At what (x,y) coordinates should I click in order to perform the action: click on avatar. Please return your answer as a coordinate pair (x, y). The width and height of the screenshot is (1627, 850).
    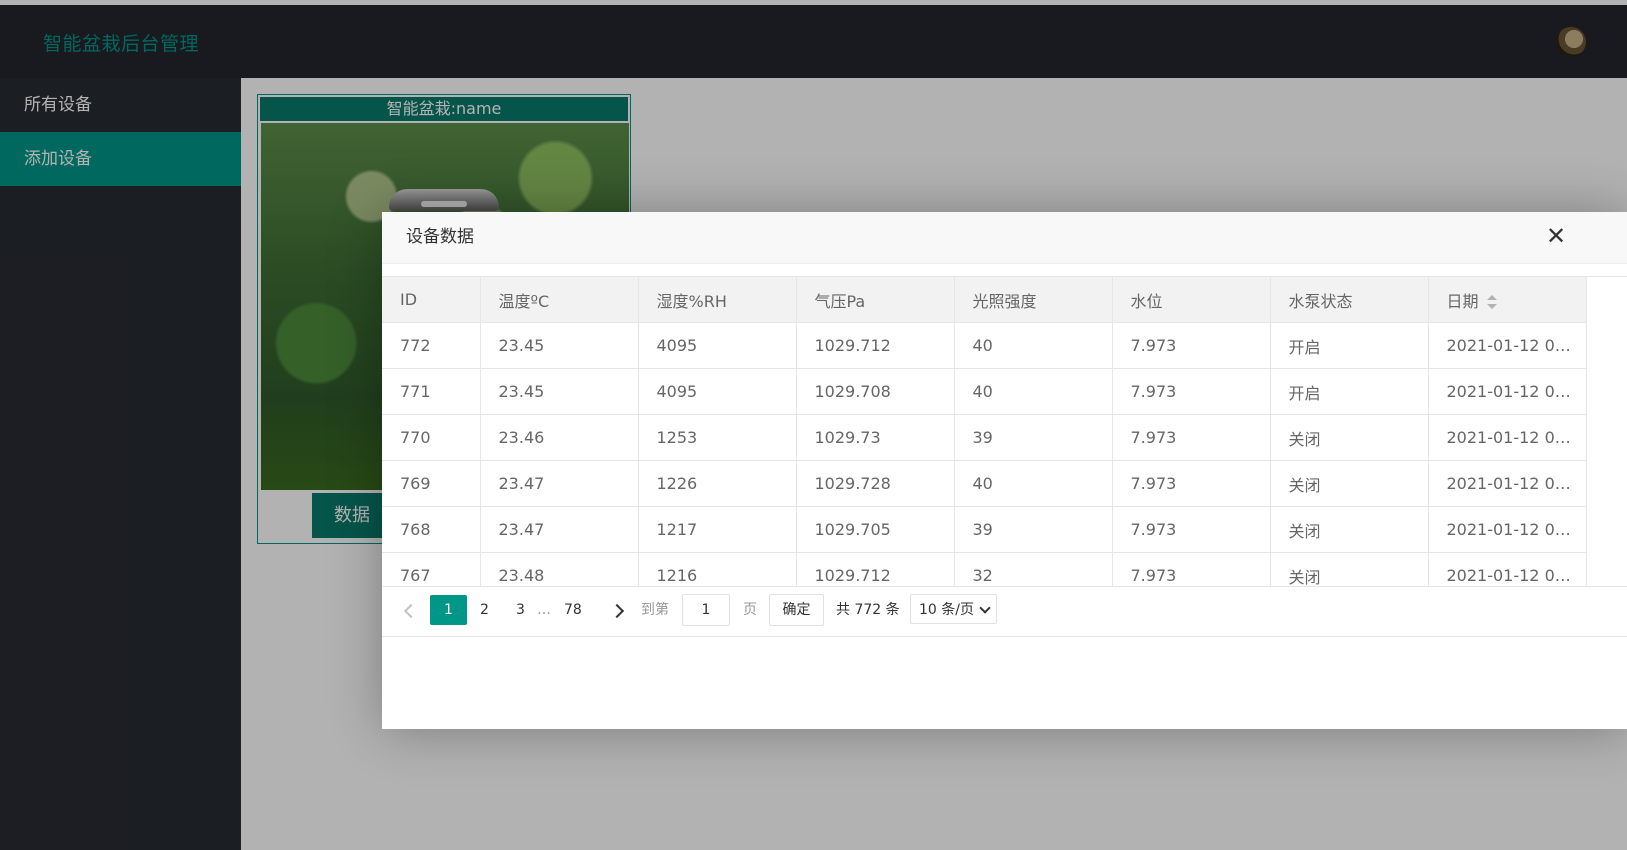
    Looking at the image, I should click on (1571, 42).